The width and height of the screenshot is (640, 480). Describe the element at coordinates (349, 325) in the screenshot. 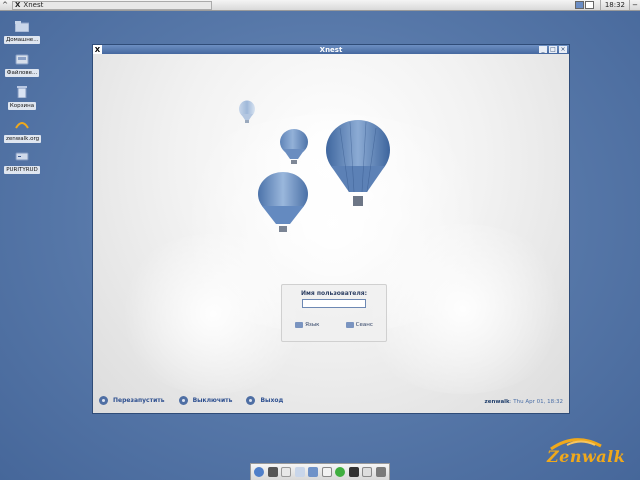

I see `session-icon` at that location.